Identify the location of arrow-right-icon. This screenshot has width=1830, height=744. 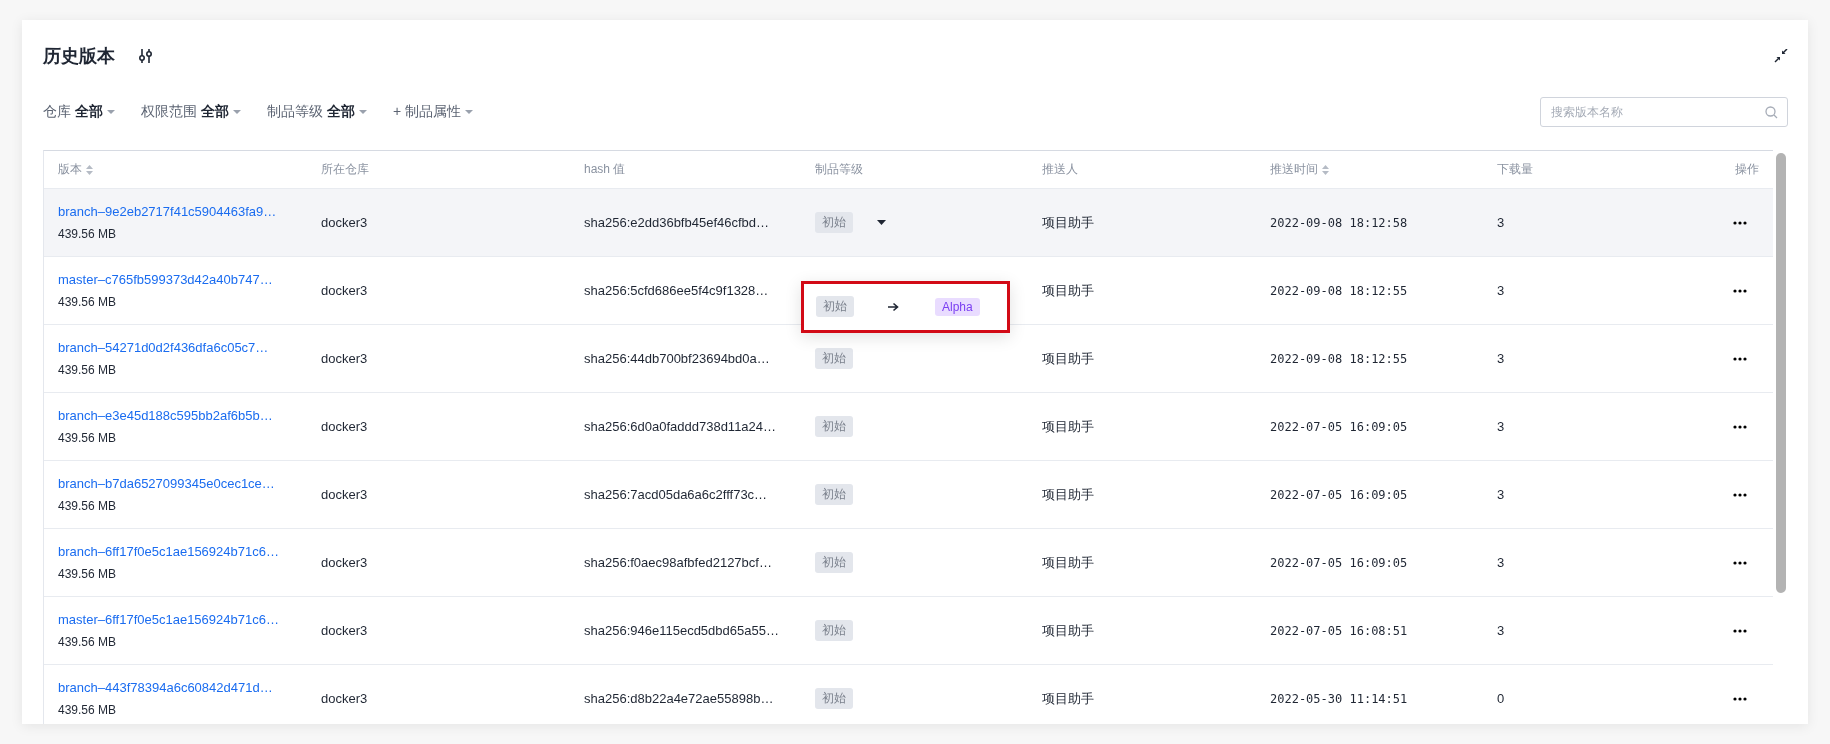
(893, 306).